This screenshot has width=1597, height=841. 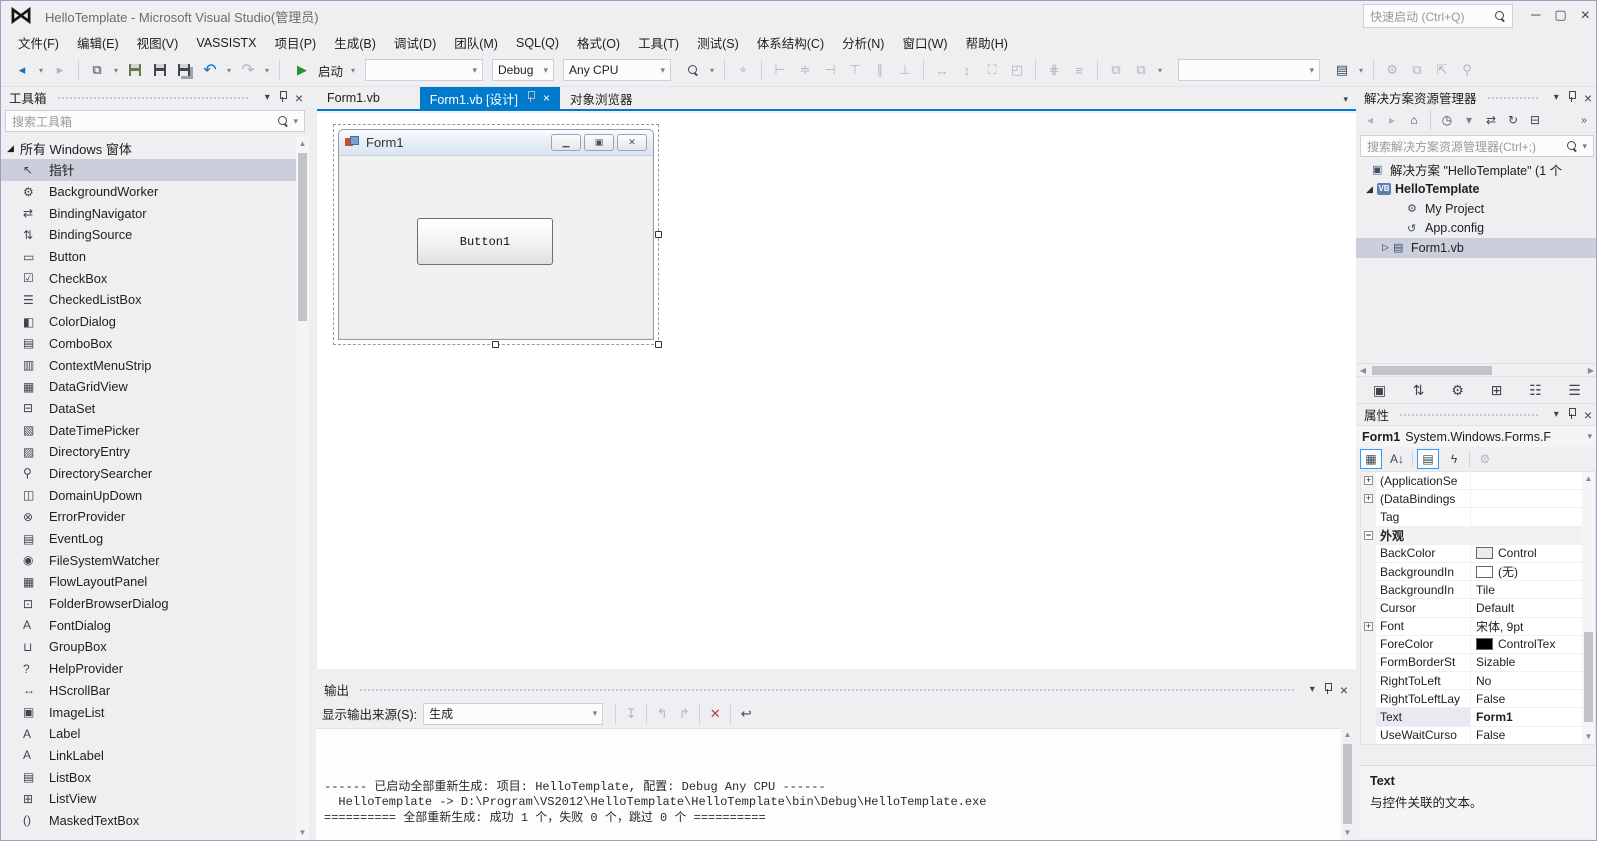 What do you see at coordinates (1526, 662) in the screenshot?
I see `property-value: Sizable` at bounding box center [1526, 662].